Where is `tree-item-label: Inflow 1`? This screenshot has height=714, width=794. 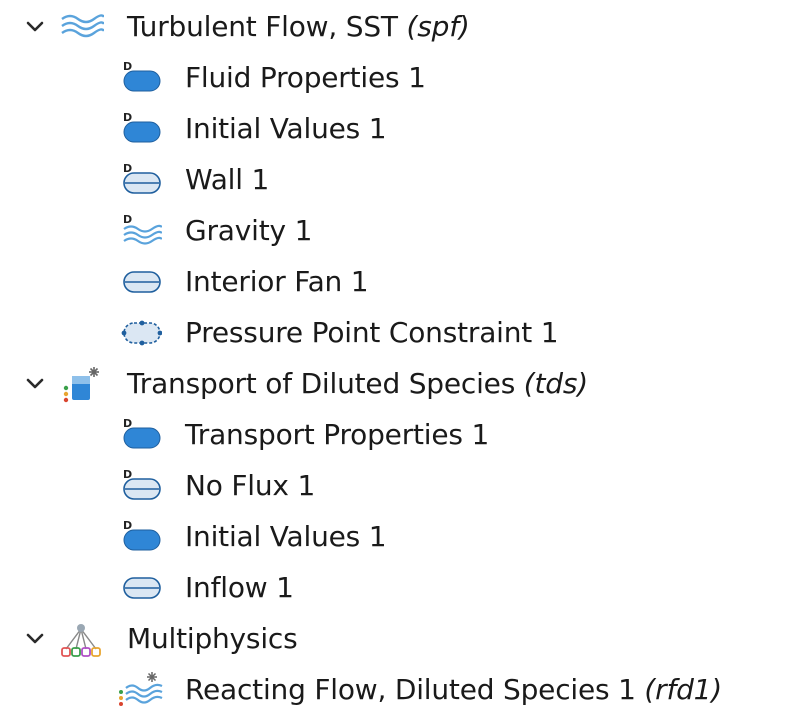
tree-item-label: Inflow 1 is located at coordinates (239, 587).